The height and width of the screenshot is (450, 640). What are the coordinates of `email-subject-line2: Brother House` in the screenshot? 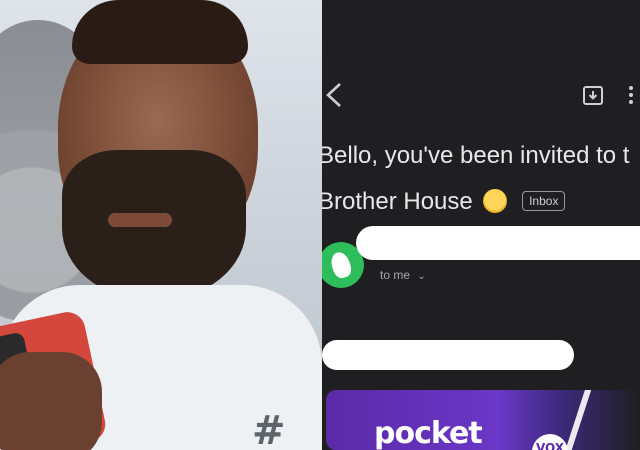 It's located at (397, 201).